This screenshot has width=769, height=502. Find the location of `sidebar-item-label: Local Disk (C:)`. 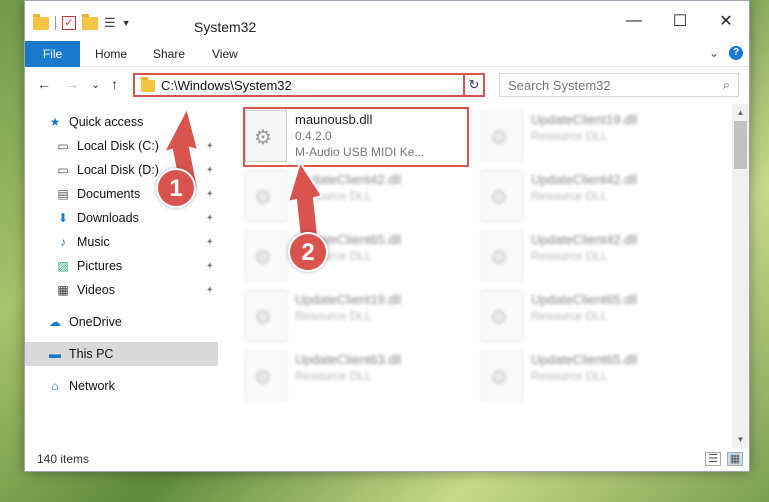

sidebar-item-label: Local Disk (C:) is located at coordinates (118, 146).